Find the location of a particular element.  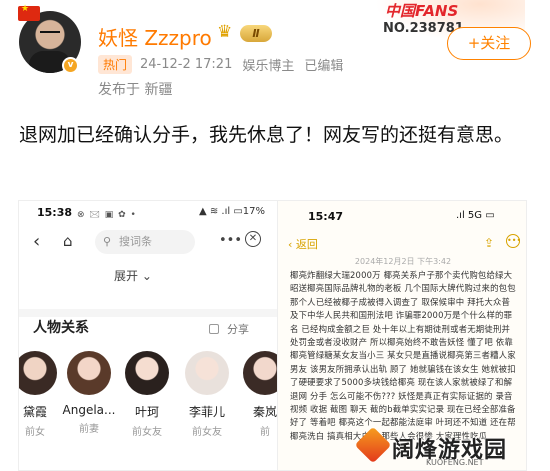

hot-tag: 热门 is located at coordinates (115, 64).